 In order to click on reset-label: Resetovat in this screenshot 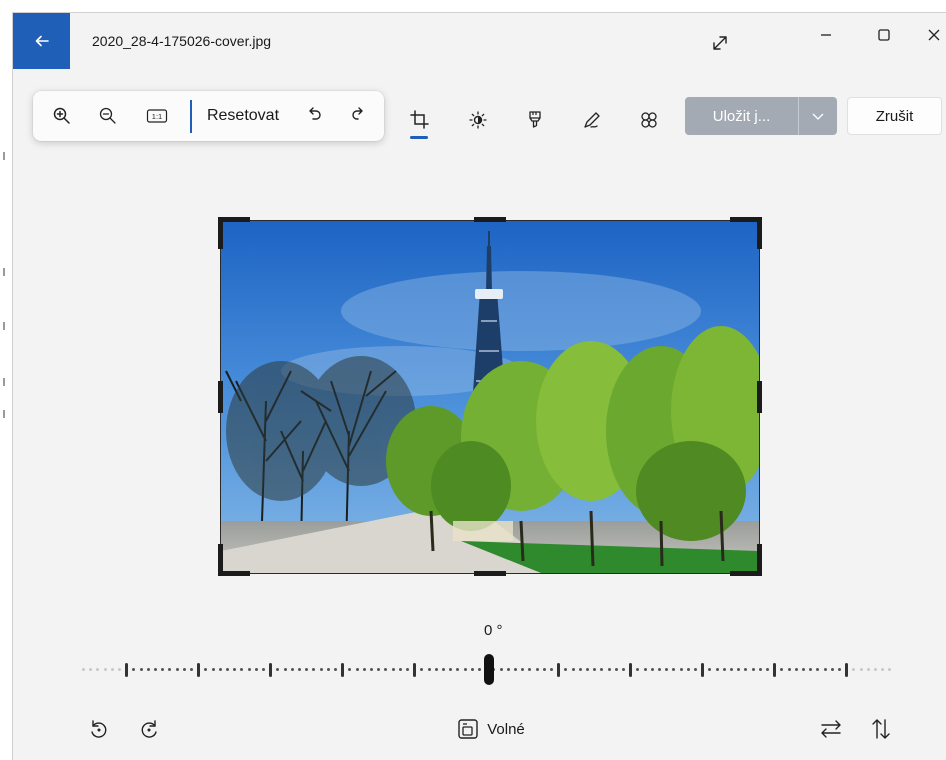, I will do `click(243, 115)`.